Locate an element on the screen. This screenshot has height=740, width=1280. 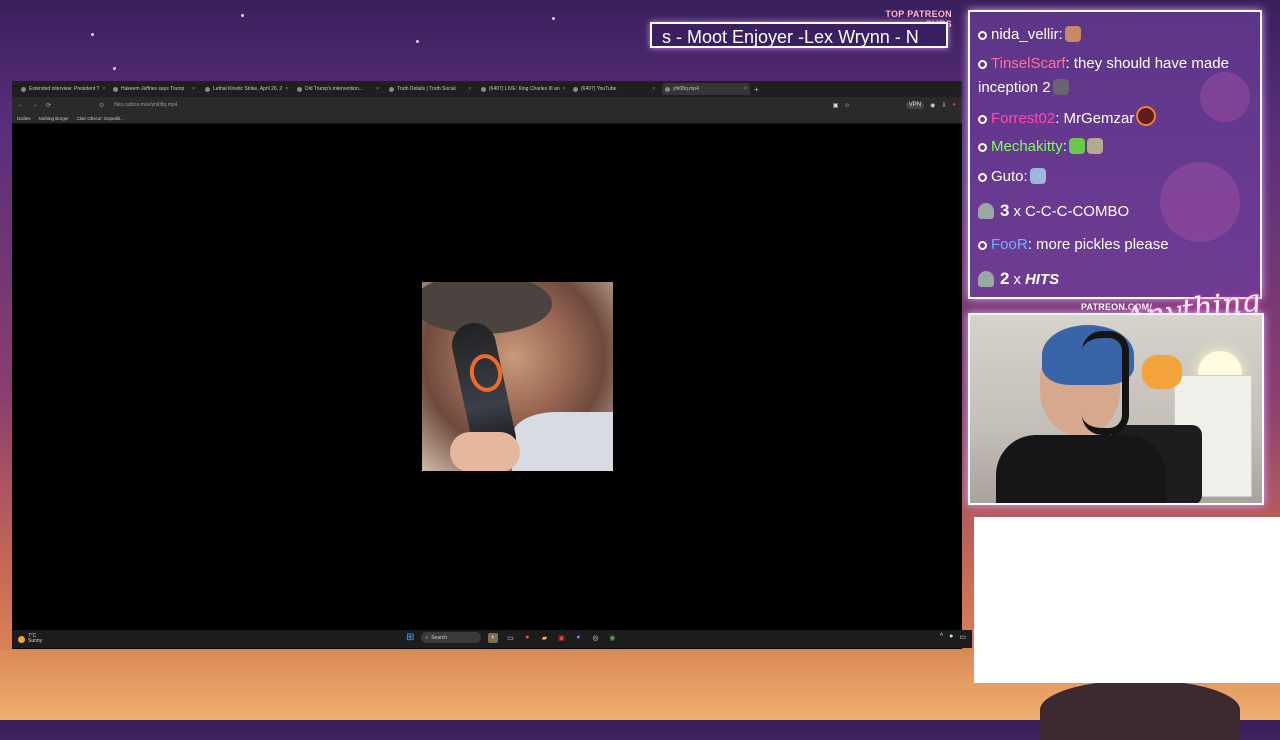
cam-person-body is located at coordinates (1081, 469).